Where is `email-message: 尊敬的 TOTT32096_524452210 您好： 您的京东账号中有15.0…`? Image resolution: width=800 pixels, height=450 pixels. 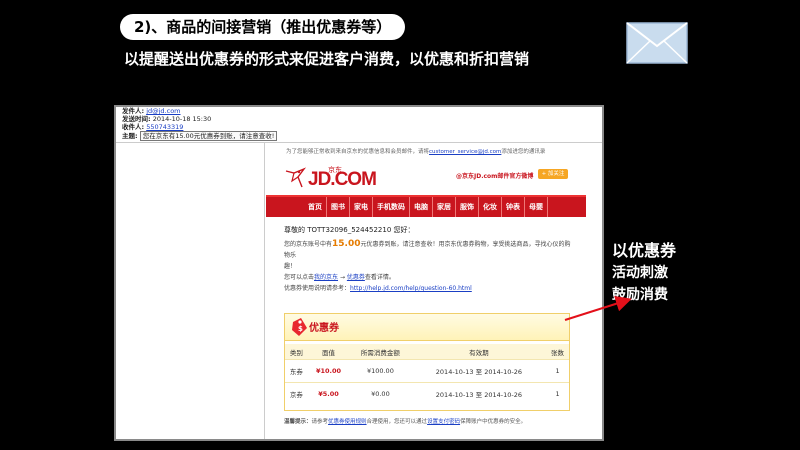 email-message: 尊敬的 TOTT32096_524452210 您好： 您的京东账号中有15.0… is located at coordinates (429, 259).